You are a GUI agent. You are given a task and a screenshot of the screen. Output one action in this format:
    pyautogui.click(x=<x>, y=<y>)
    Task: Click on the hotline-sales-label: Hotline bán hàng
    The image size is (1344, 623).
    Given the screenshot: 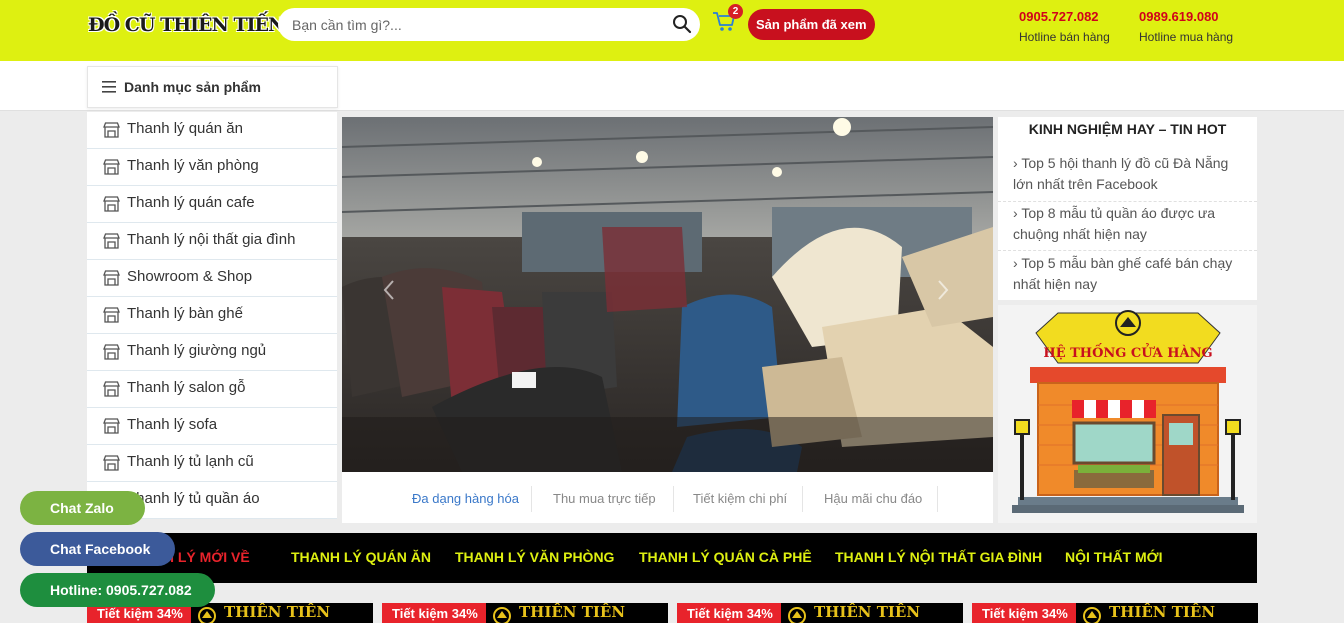 What is the action you would take?
    pyautogui.click(x=1064, y=37)
    